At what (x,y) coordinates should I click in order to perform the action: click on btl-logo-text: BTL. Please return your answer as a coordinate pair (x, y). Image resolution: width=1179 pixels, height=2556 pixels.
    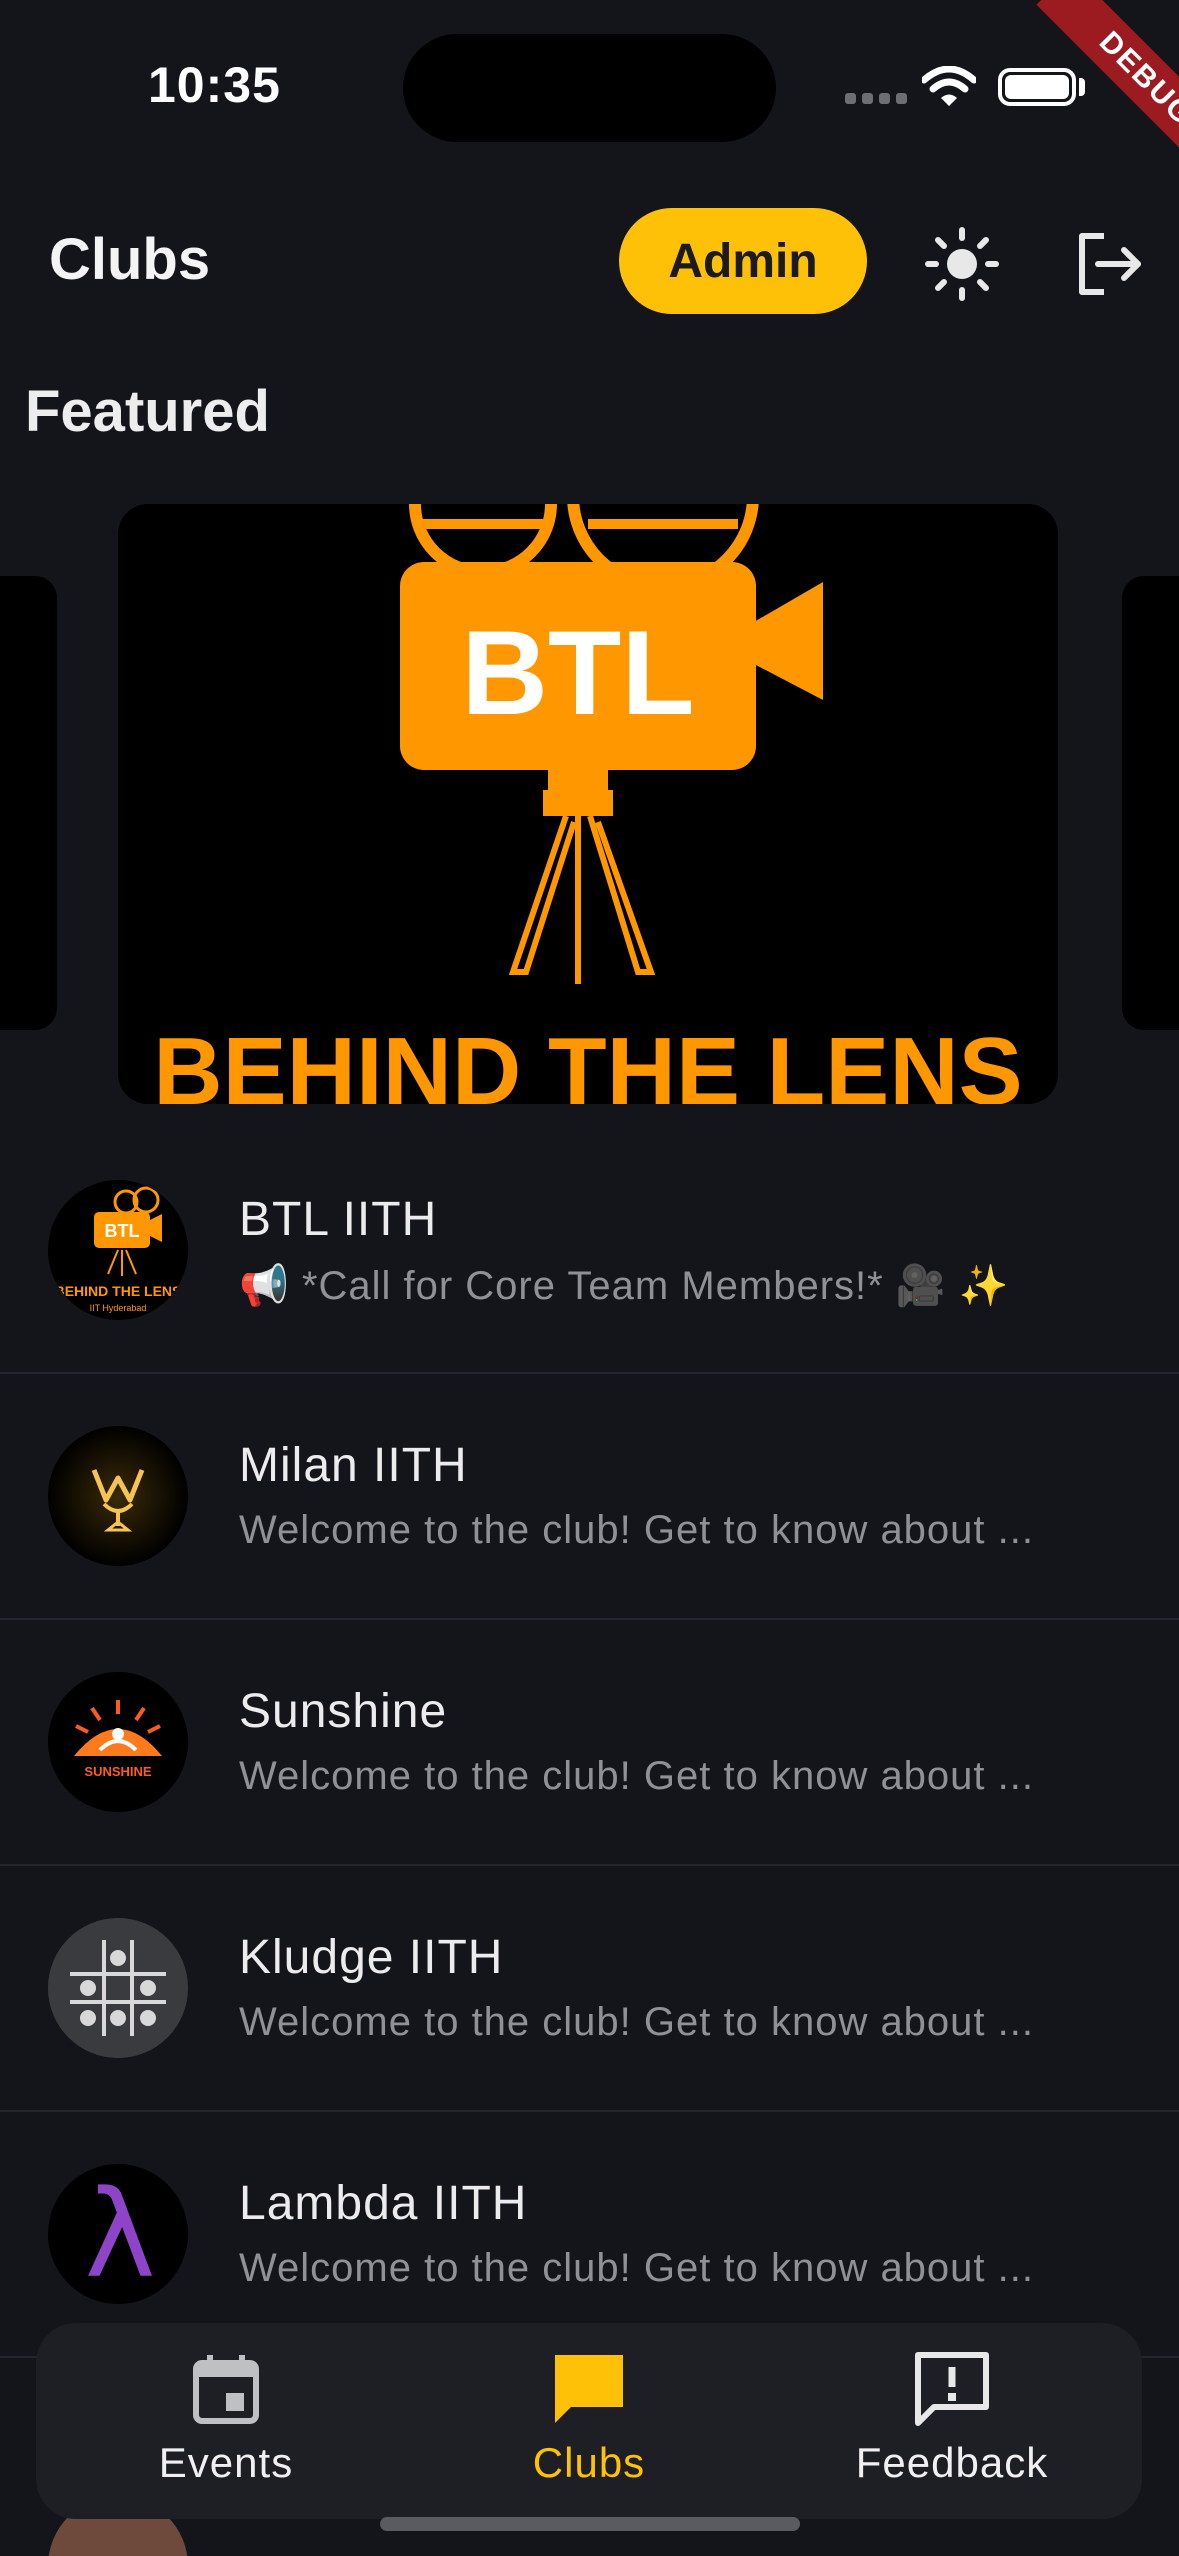
    Looking at the image, I should click on (577, 673).